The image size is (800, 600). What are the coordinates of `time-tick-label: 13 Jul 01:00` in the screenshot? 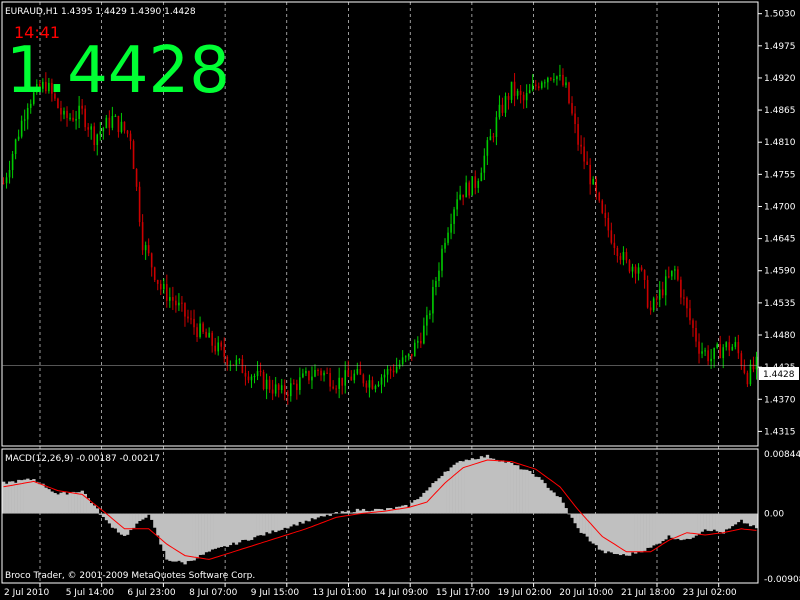 It's located at (340, 593).